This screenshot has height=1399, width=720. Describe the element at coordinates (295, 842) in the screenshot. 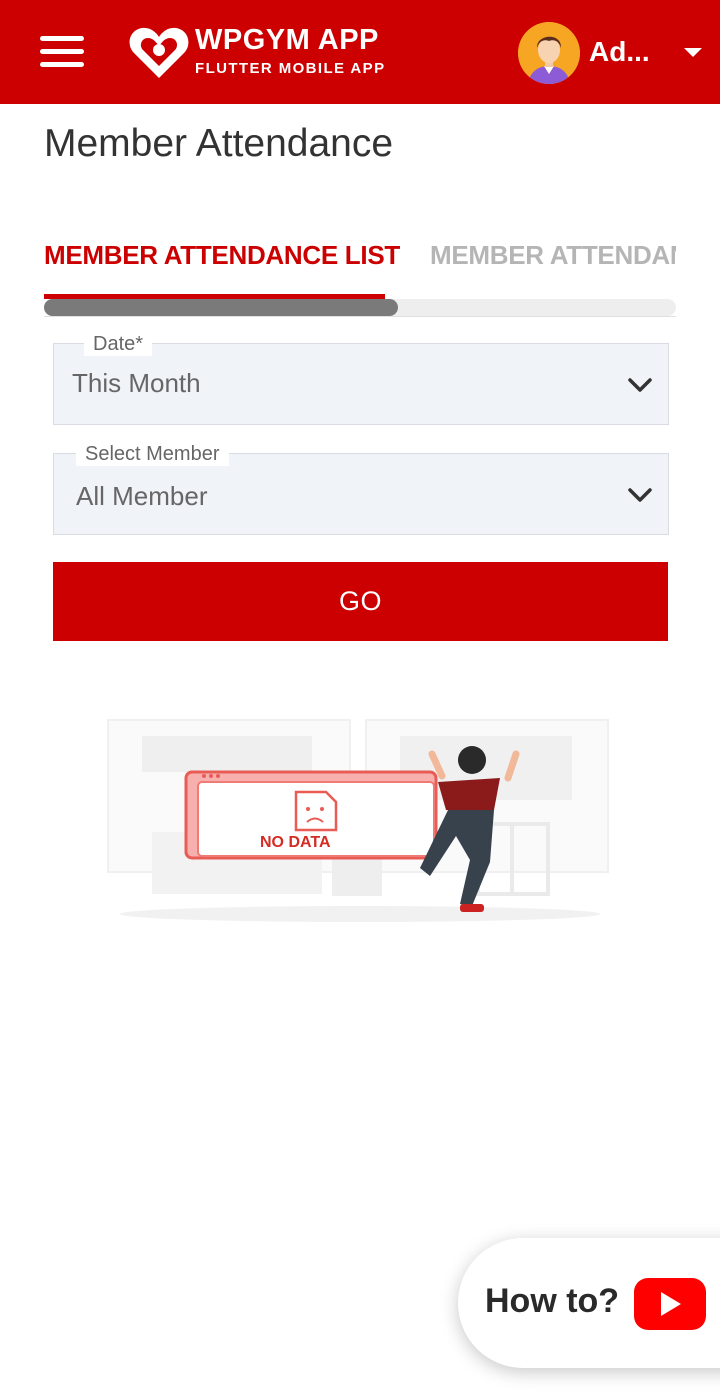

I see `no-data-text: NO DATA` at that location.